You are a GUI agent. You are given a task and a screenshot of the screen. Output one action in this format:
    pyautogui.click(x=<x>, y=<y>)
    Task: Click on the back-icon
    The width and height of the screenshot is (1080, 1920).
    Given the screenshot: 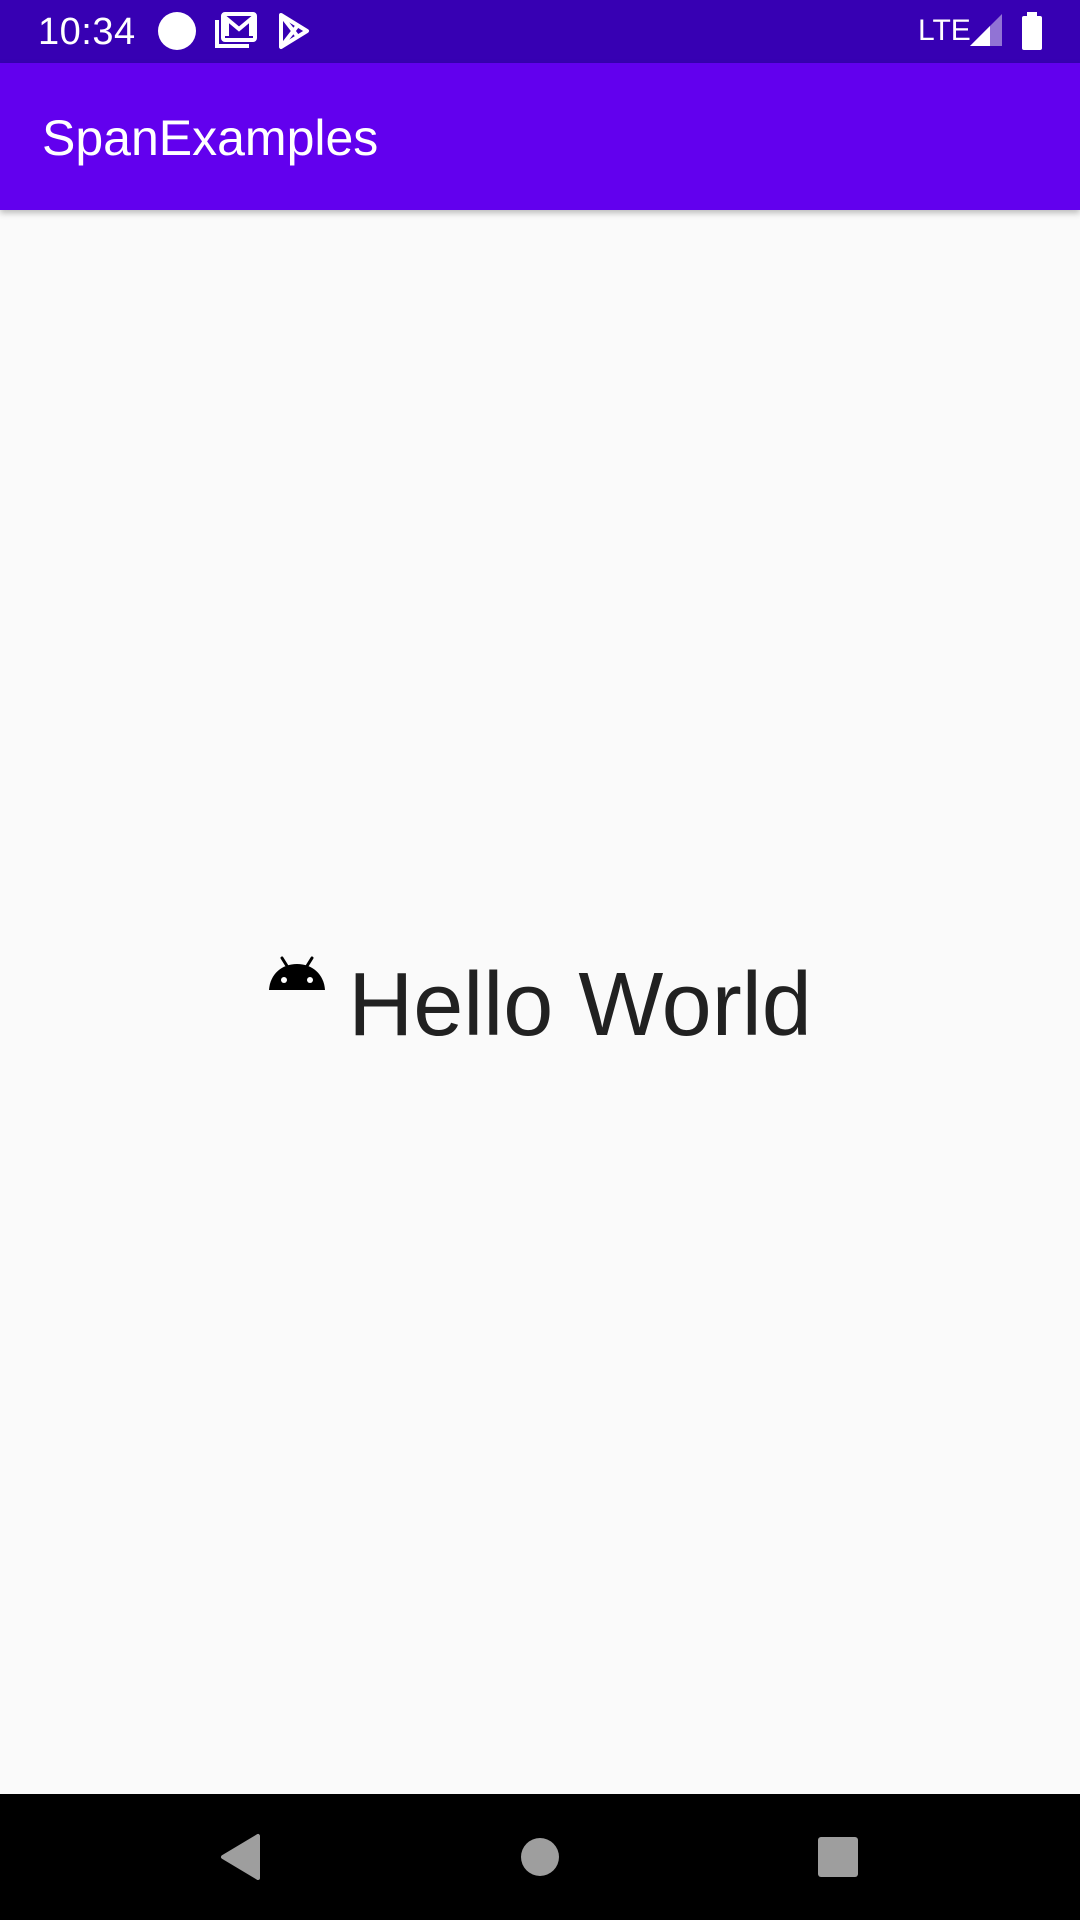 What is the action you would take?
    pyautogui.click(x=240, y=1857)
    